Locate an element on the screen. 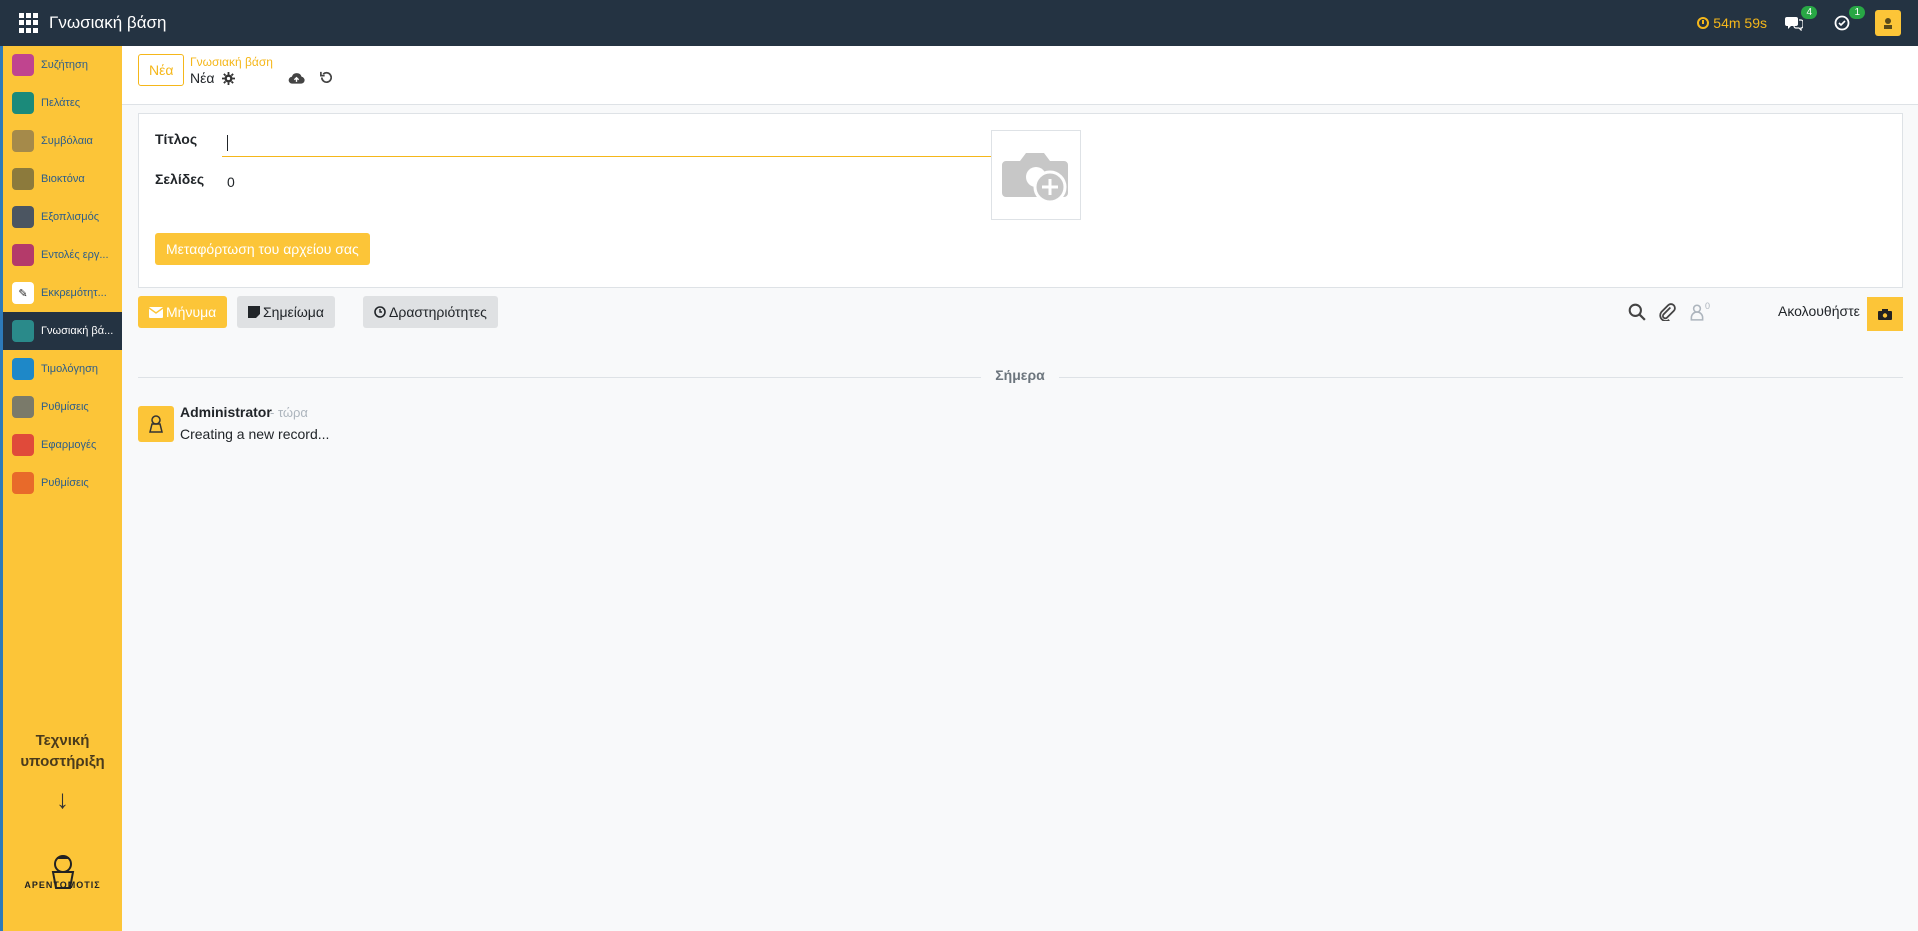 Image resolution: width=1918 pixels, height=931 pixels. author-avatar-icon is located at coordinates (156, 424).